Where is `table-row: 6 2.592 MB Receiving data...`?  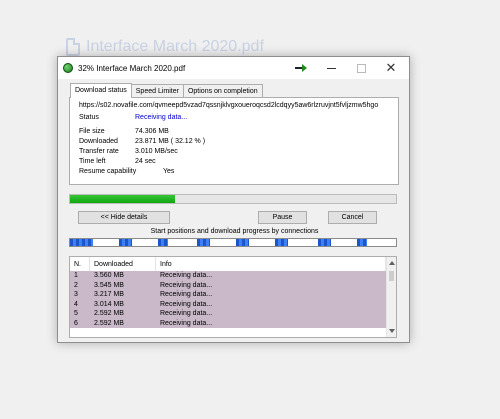
table-row: 6 2.592 MB Receiving data... is located at coordinates (229, 323).